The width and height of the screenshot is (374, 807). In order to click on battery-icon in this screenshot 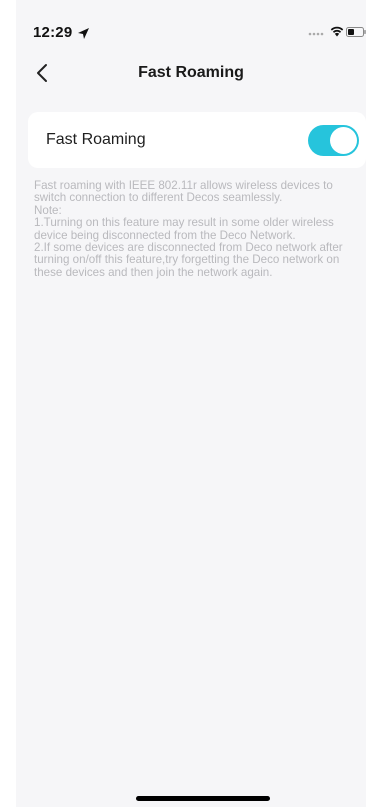, I will do `click(356, 32)`.